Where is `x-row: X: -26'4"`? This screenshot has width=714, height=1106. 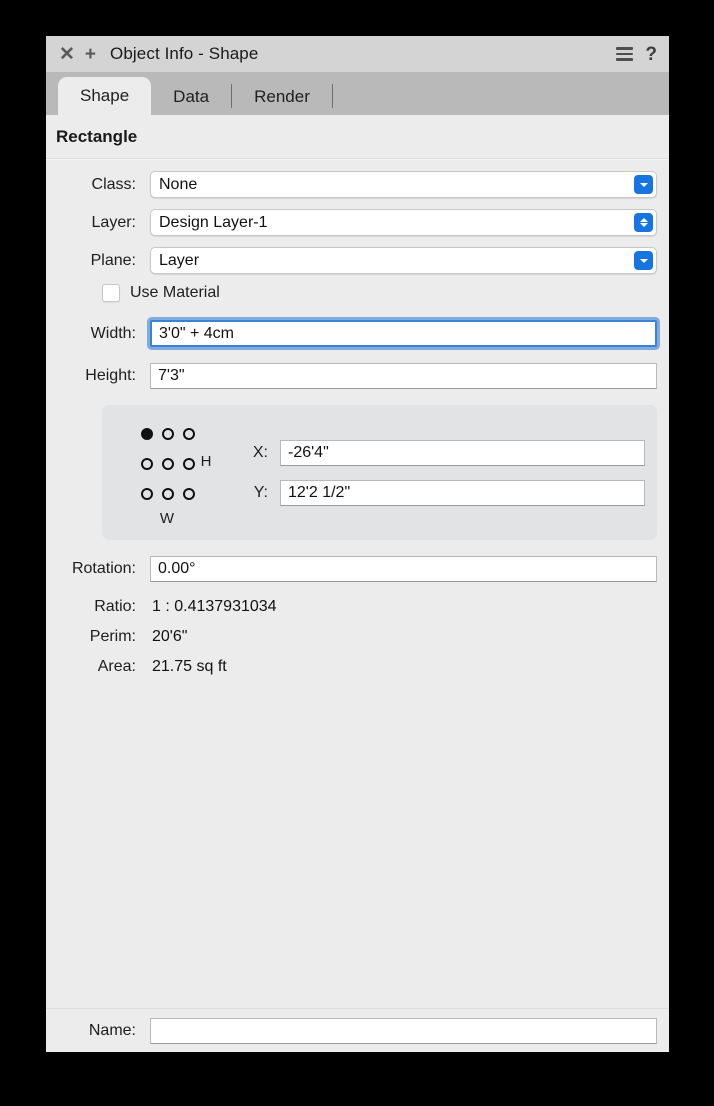 x-row: X: -26'4" is located at coordinates (441, 452).